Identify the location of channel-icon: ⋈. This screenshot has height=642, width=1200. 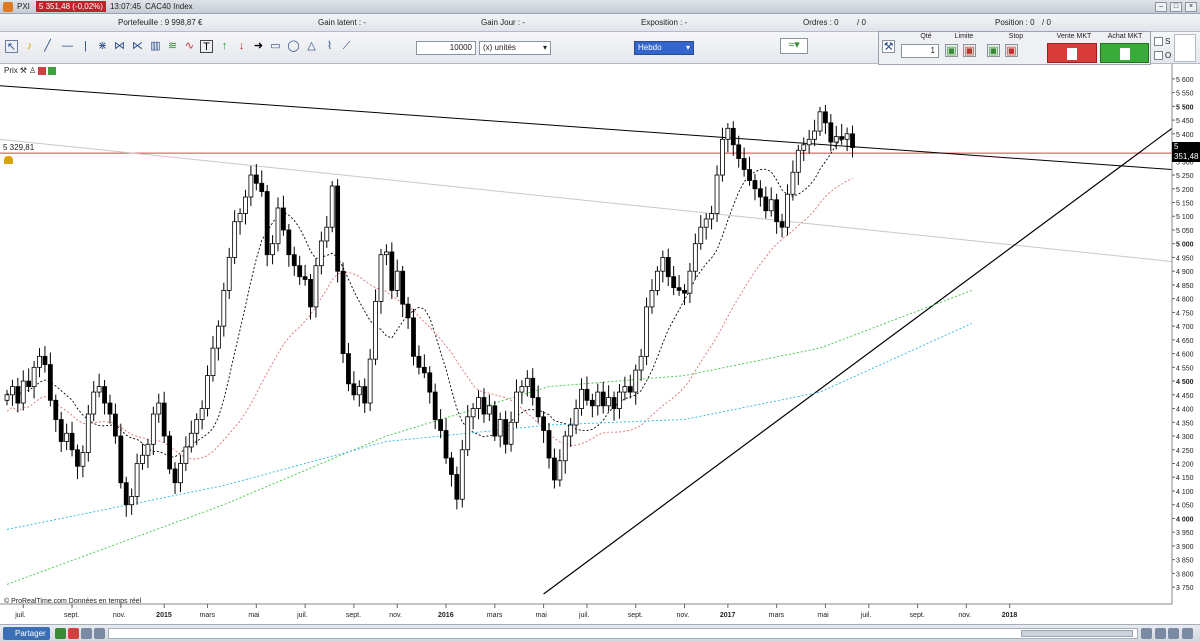
(119, 46).